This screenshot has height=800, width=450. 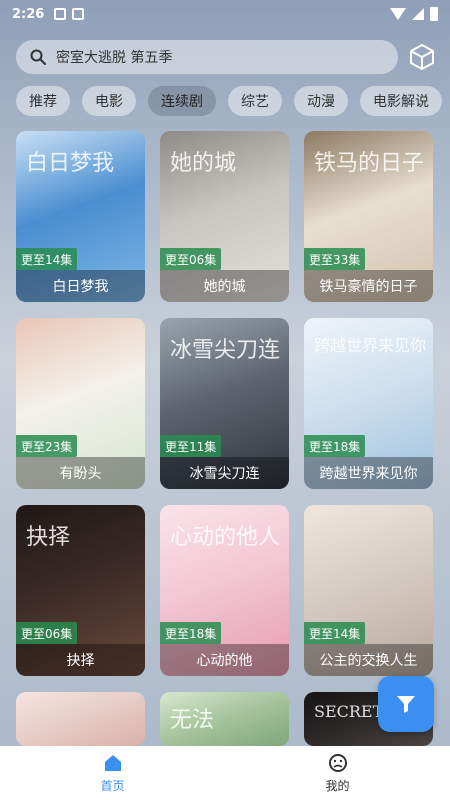 I want to click on card-title: 抉择, so click(x=80, y=660).